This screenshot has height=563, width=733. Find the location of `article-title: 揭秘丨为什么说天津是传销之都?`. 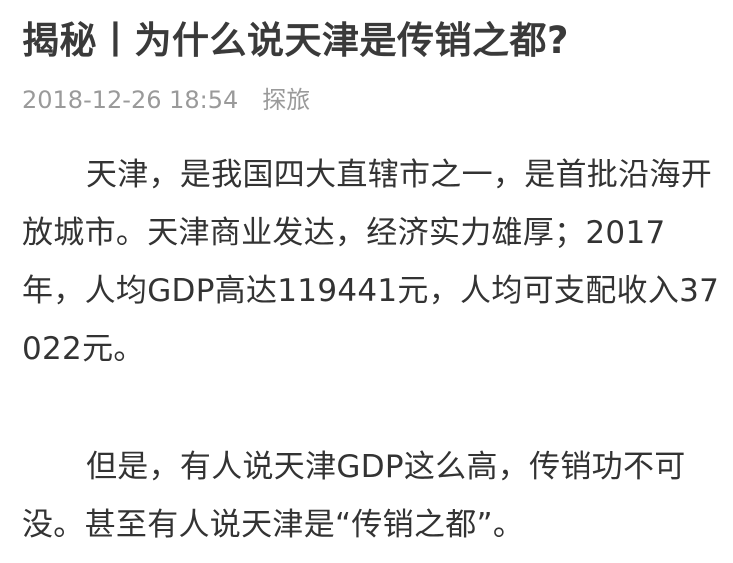

article-title: 揭秘丨为什么说天津是传销之都? is located at coordinates (295, 40).